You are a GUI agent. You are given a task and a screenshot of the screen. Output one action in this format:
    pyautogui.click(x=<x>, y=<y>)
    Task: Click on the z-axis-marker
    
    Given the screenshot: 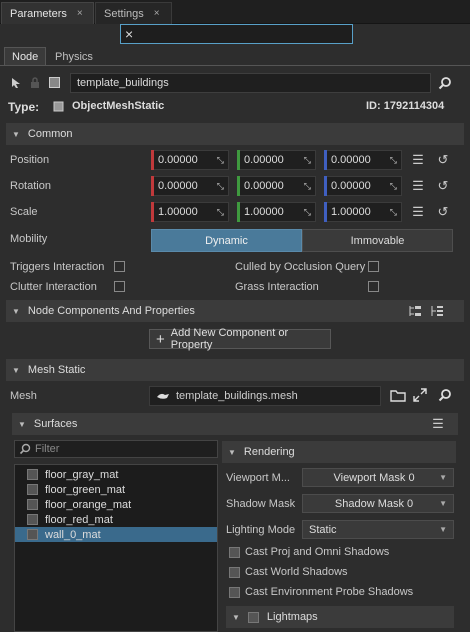 What is the action you would take?
    pyautogui.click(x=325, y=186)
    